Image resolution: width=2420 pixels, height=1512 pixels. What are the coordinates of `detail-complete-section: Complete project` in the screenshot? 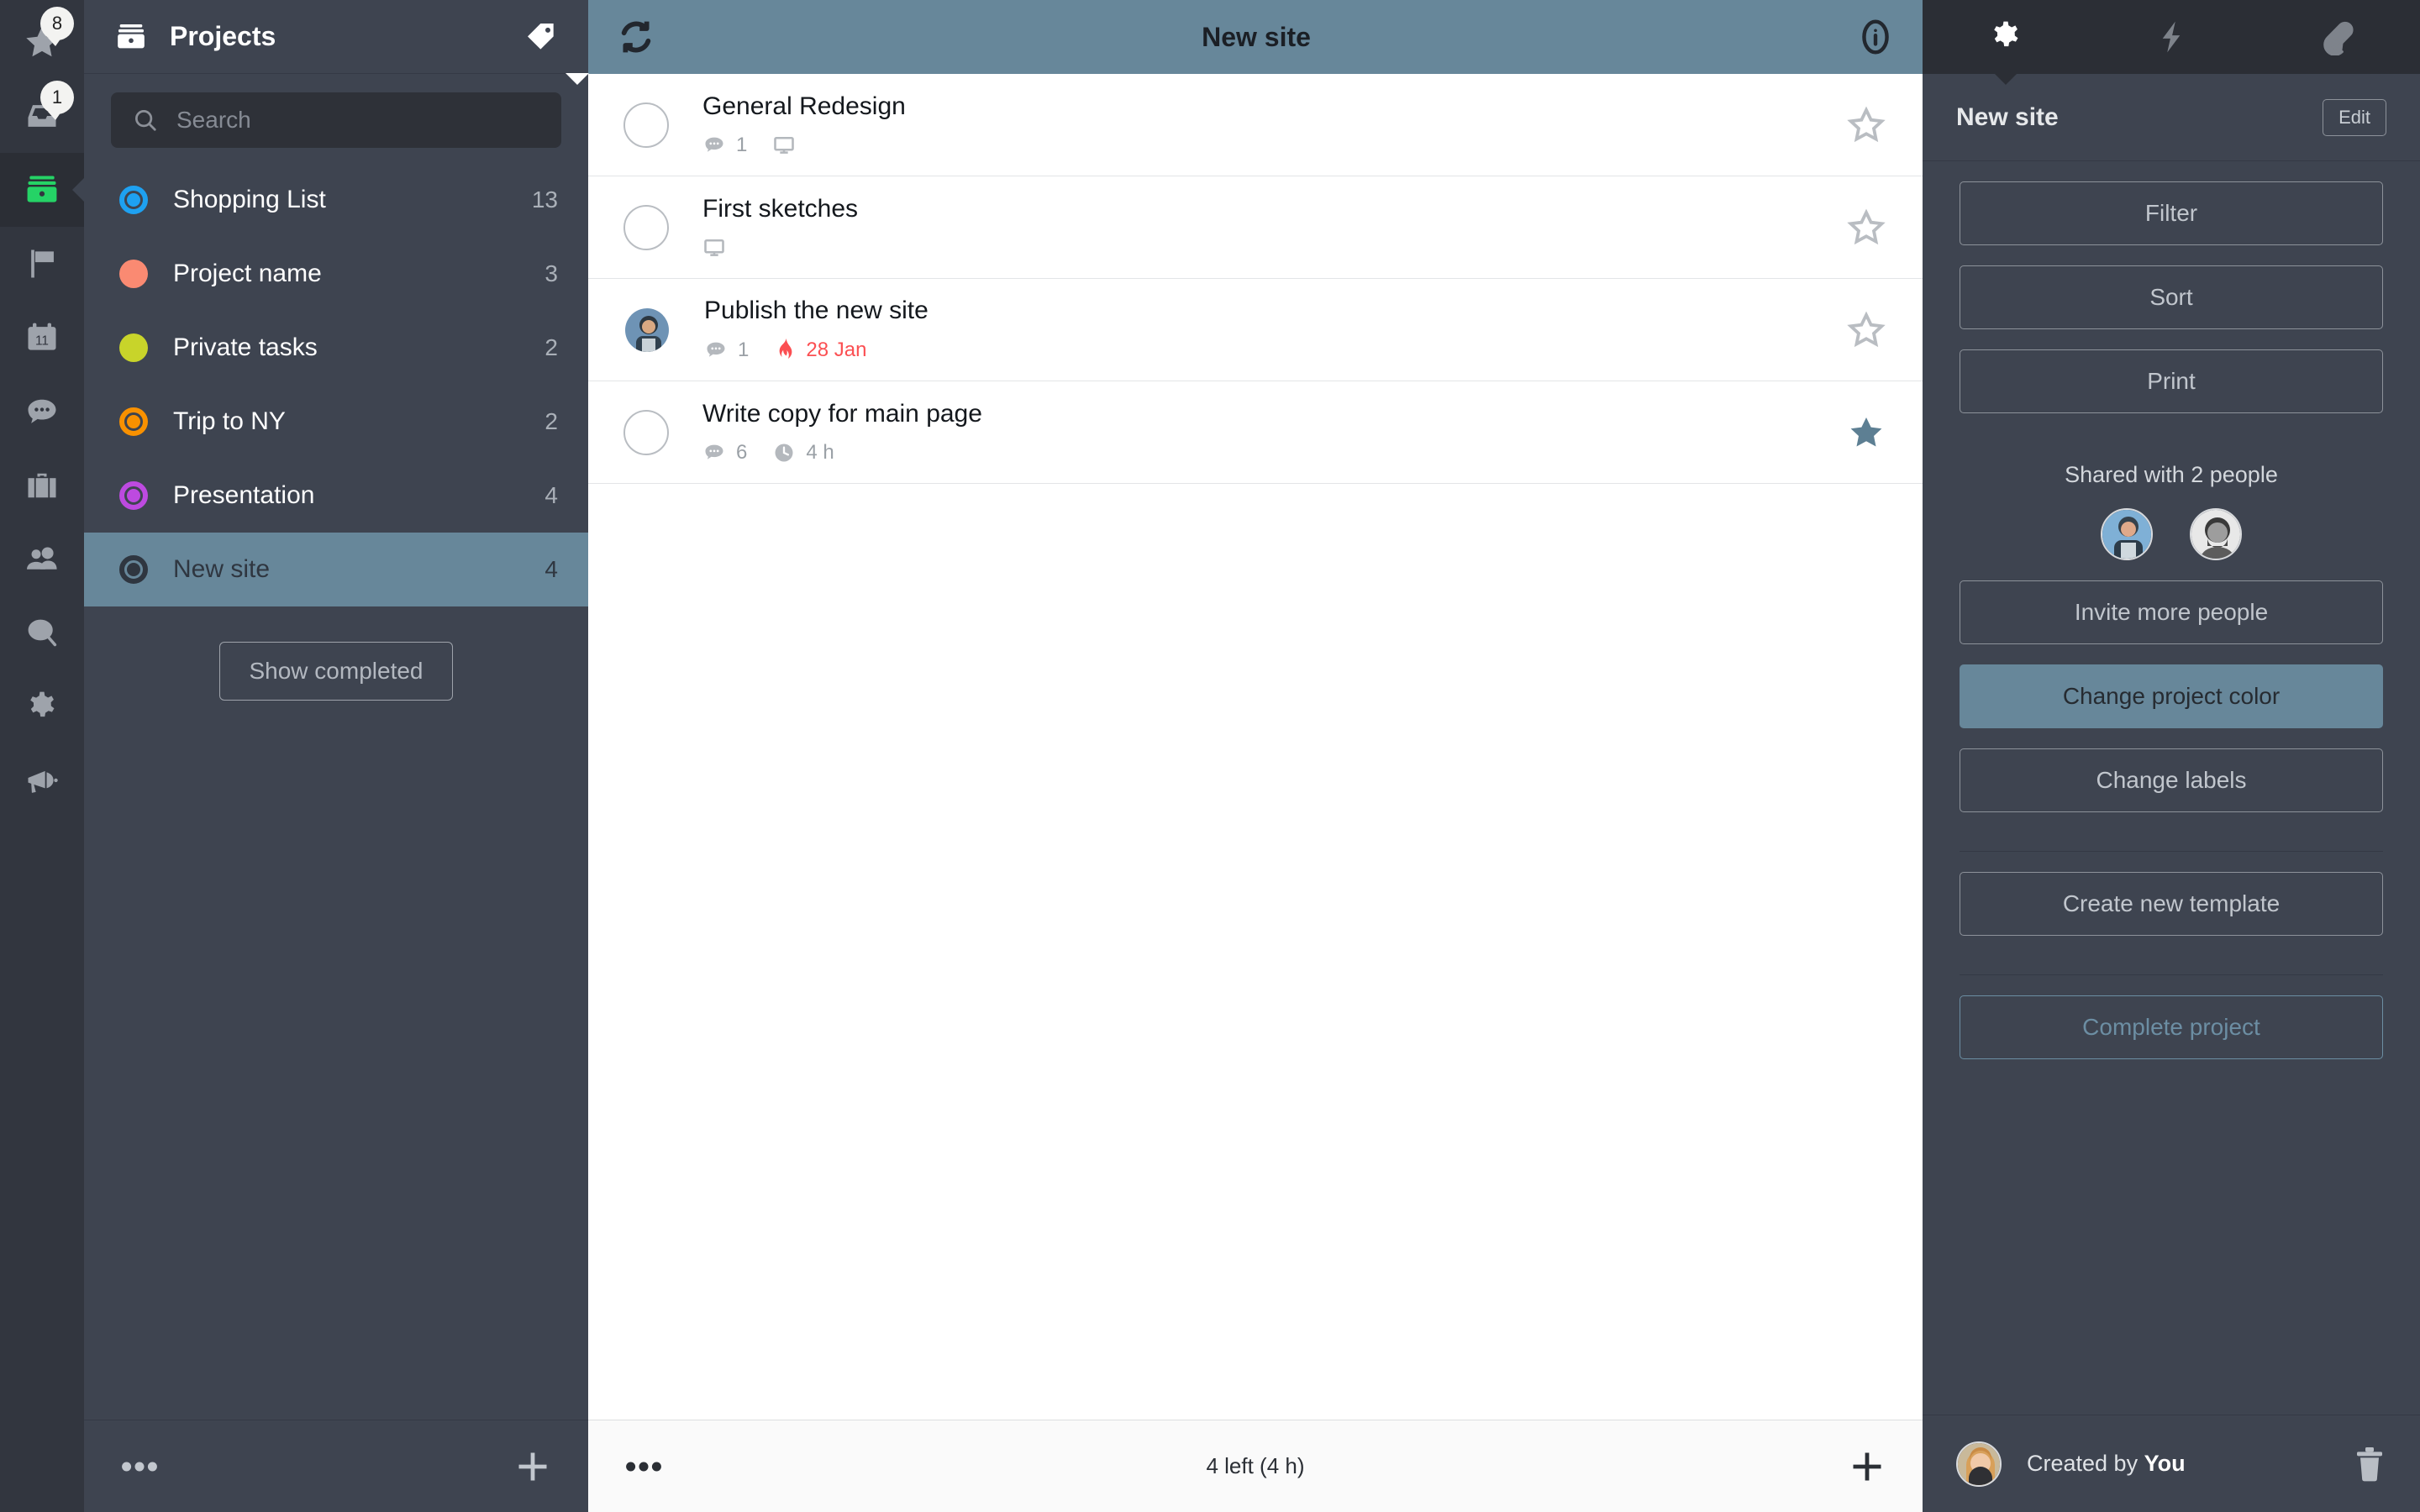 It's located at (2171, 1017).